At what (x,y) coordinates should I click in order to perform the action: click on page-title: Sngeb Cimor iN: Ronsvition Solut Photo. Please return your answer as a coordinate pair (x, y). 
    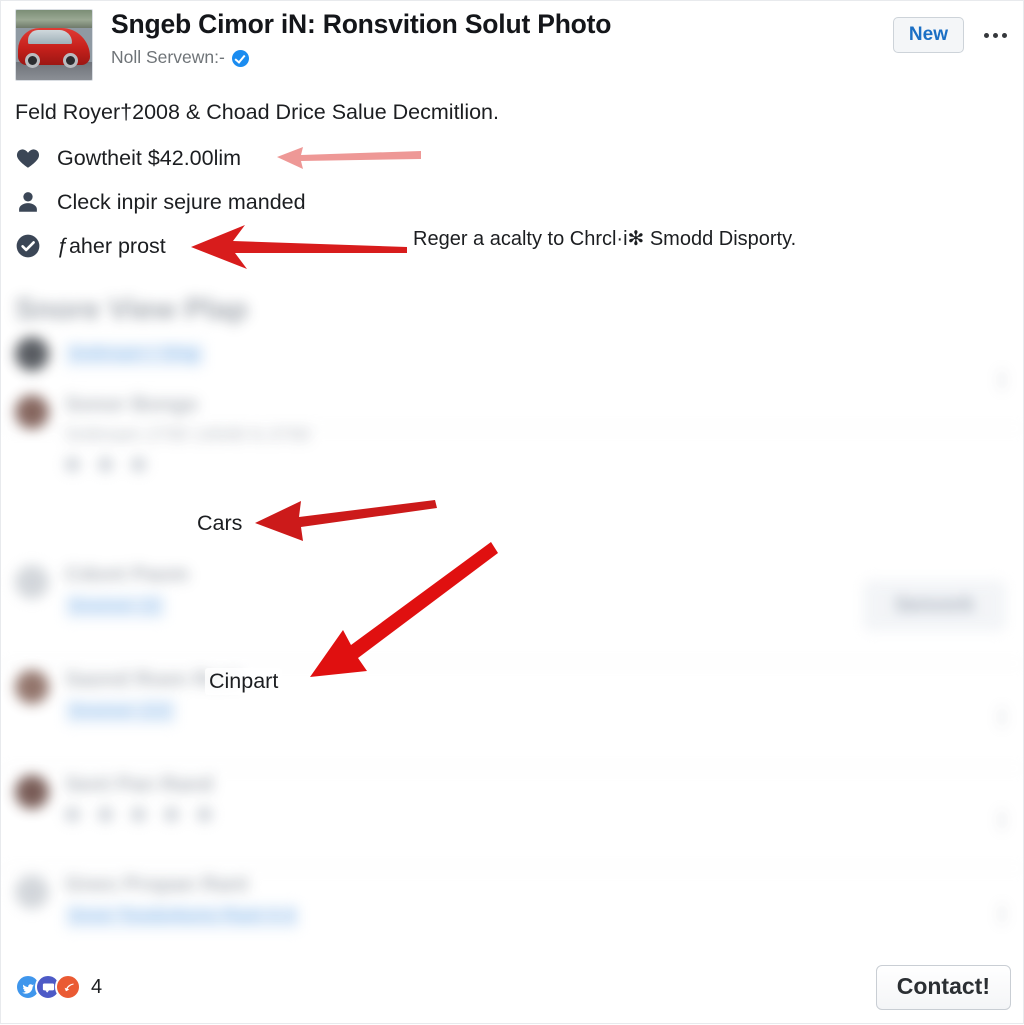
    Looking at the image, I should click on (361, 24).